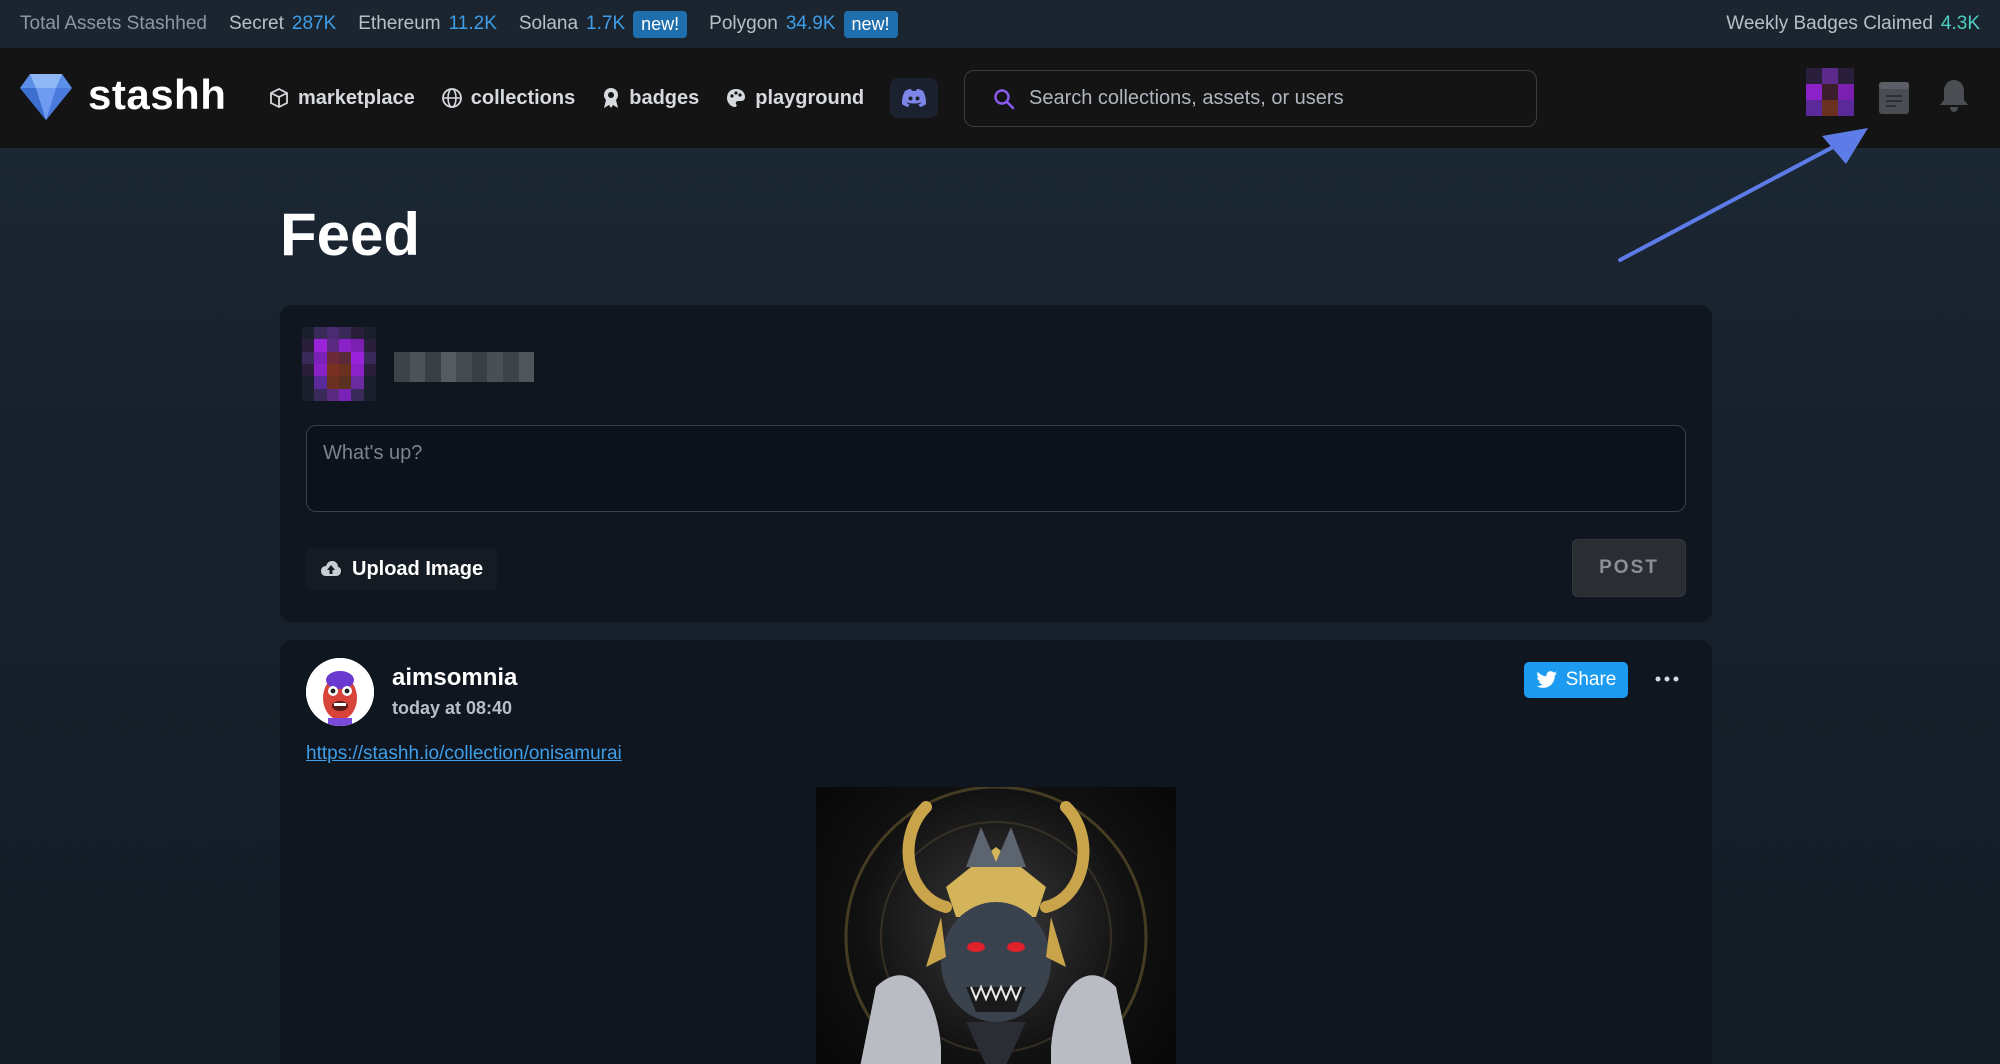 This screenshot has width=2000, height=1064. What do you see at coordinates (548, 23) in the screenshot?
I see `ticker-label: Solana` at bounding box center [548, 23].